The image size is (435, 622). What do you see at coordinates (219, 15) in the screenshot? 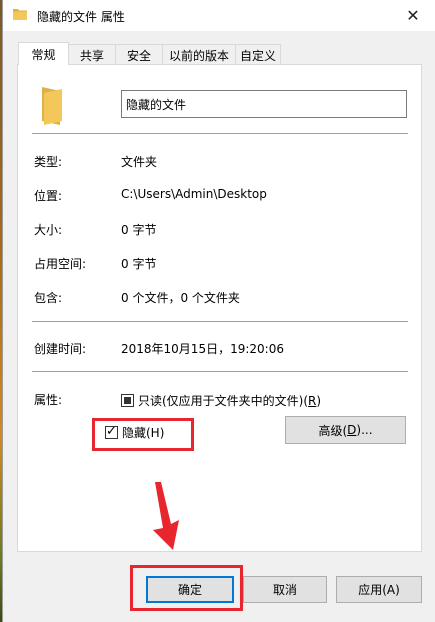
I see `title-bar: 隐藏的文件 属性 ✕` at bounding box center [219, 15].